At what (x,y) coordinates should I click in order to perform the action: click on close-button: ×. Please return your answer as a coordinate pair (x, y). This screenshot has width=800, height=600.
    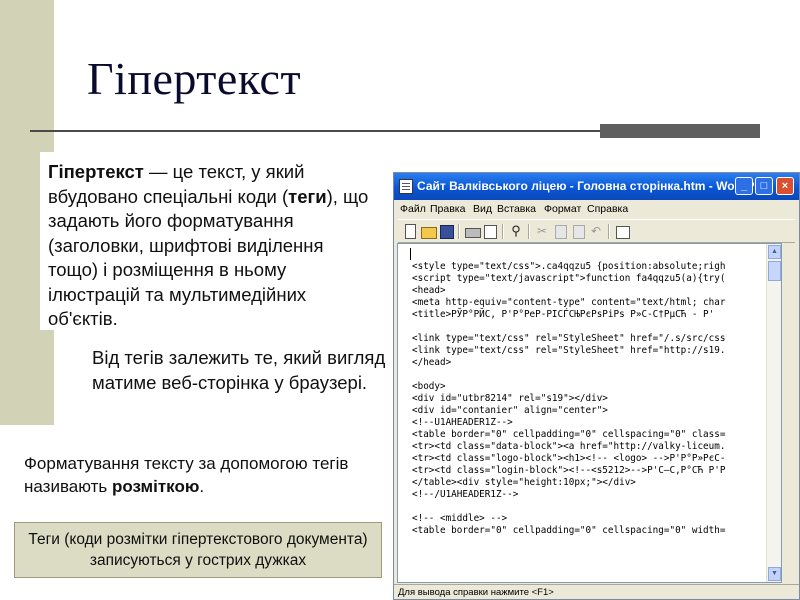
    Looking at the image, I should click on (785, 186).